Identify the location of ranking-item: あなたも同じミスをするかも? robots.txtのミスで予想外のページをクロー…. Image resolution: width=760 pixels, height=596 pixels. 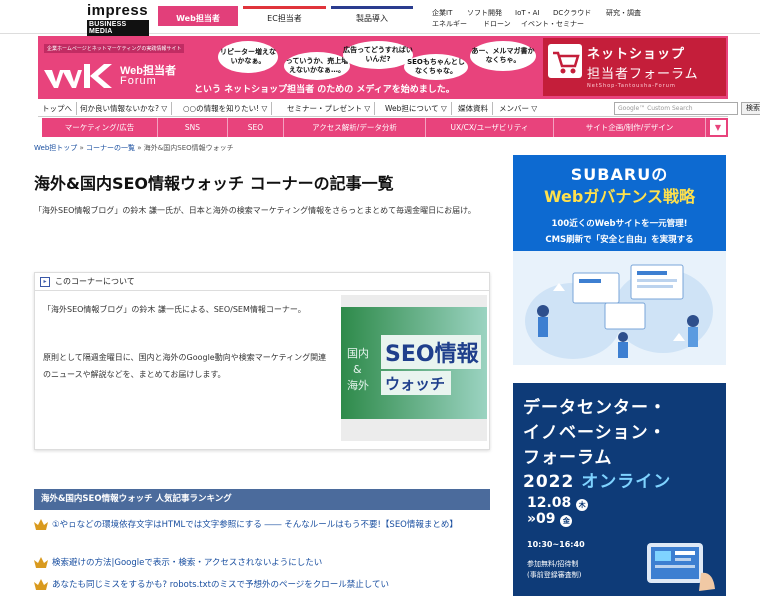
(264, 587).